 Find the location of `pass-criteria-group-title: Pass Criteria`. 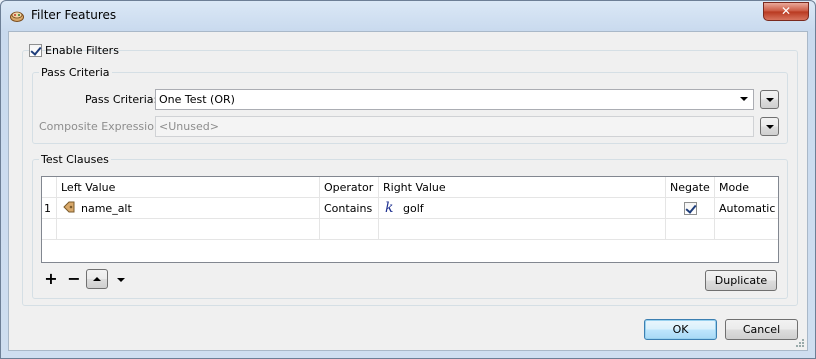

pass-criteria-group-title: Pass Criteria is located at coordinates (75, 72).